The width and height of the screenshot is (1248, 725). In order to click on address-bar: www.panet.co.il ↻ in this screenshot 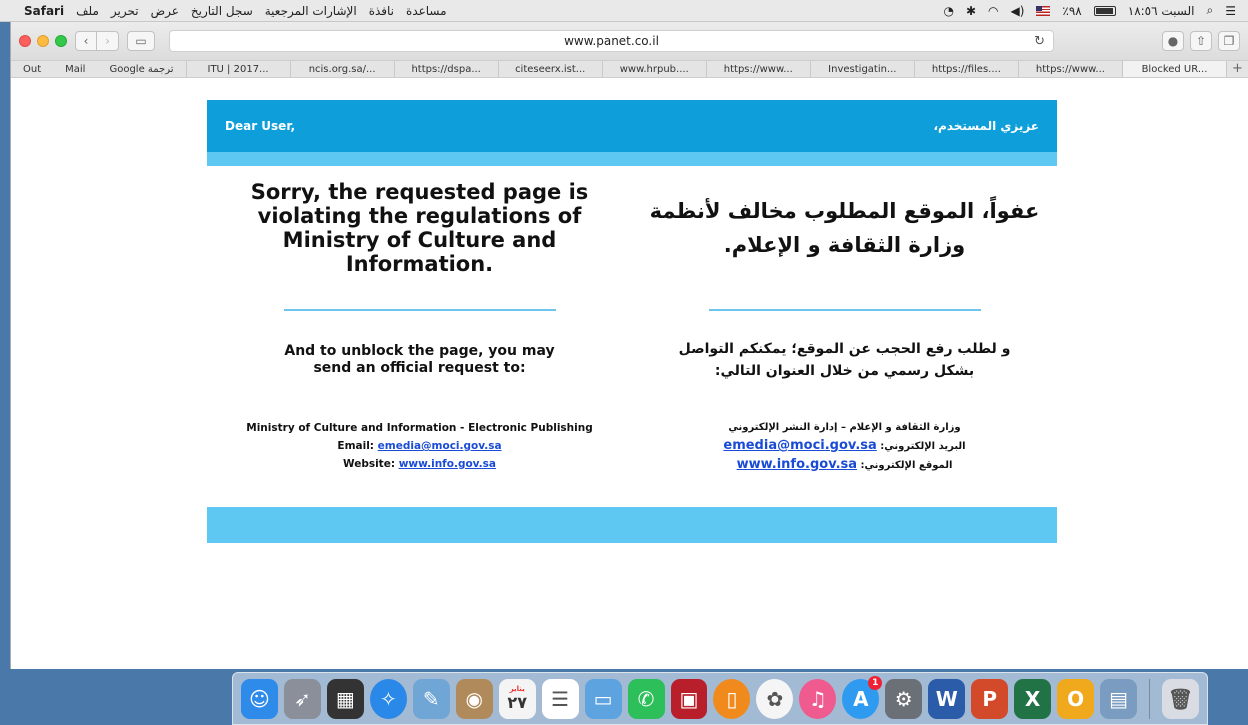, I will do `click(611, 41)`.